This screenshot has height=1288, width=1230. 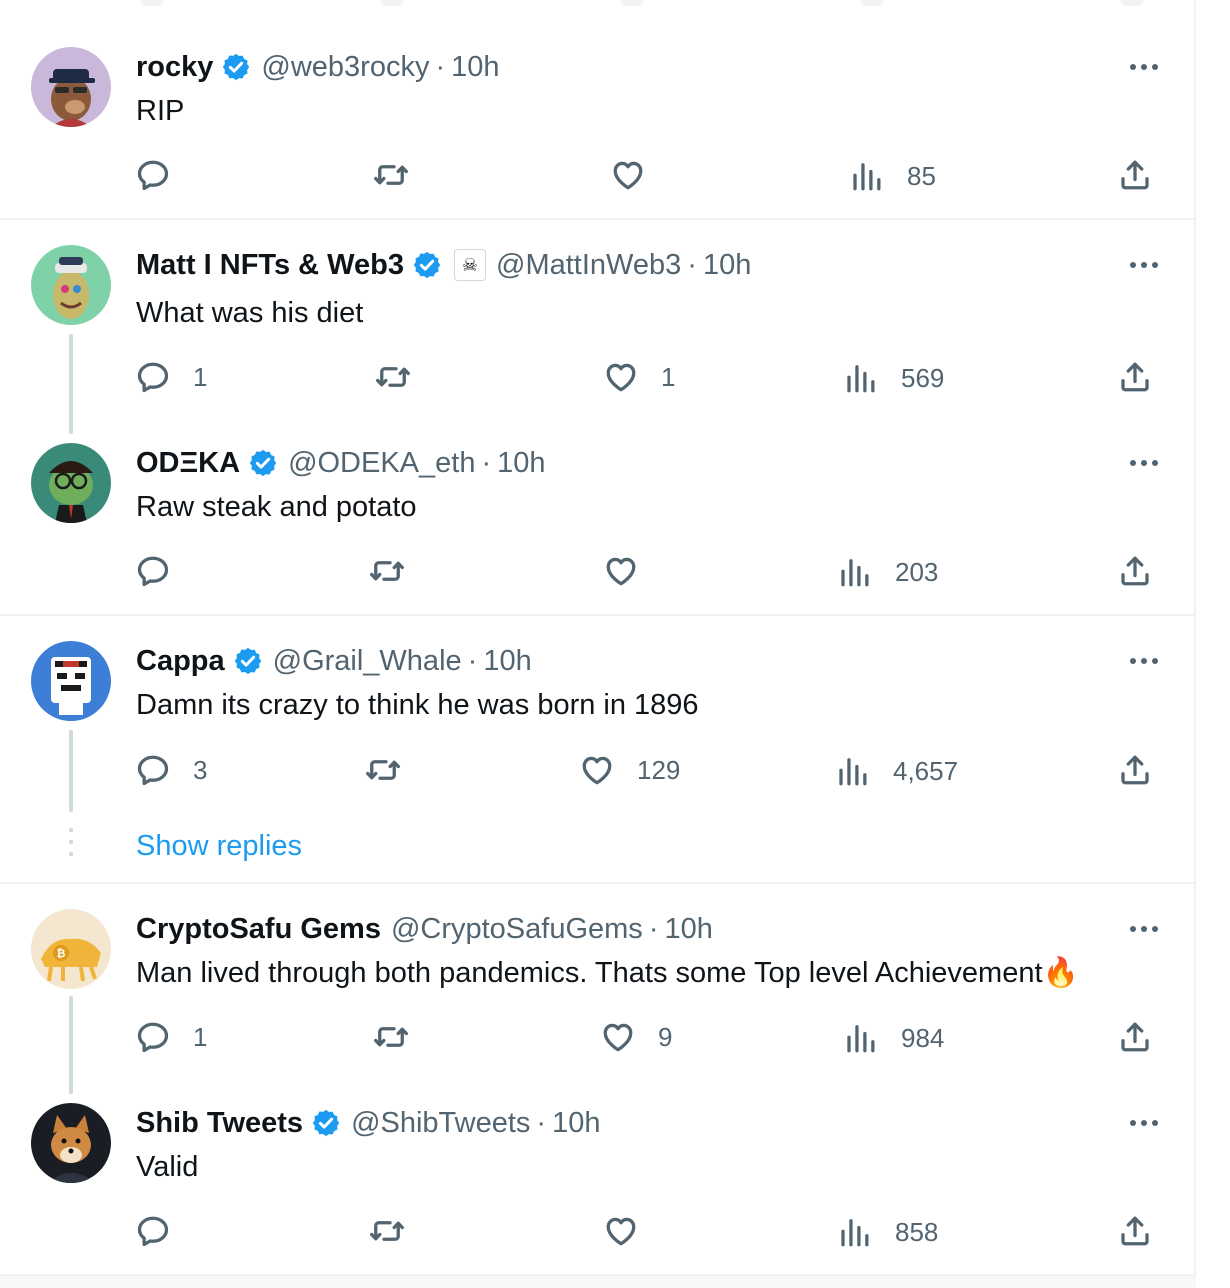 I want to click on views-button: 569, so click(x=893, y=378).